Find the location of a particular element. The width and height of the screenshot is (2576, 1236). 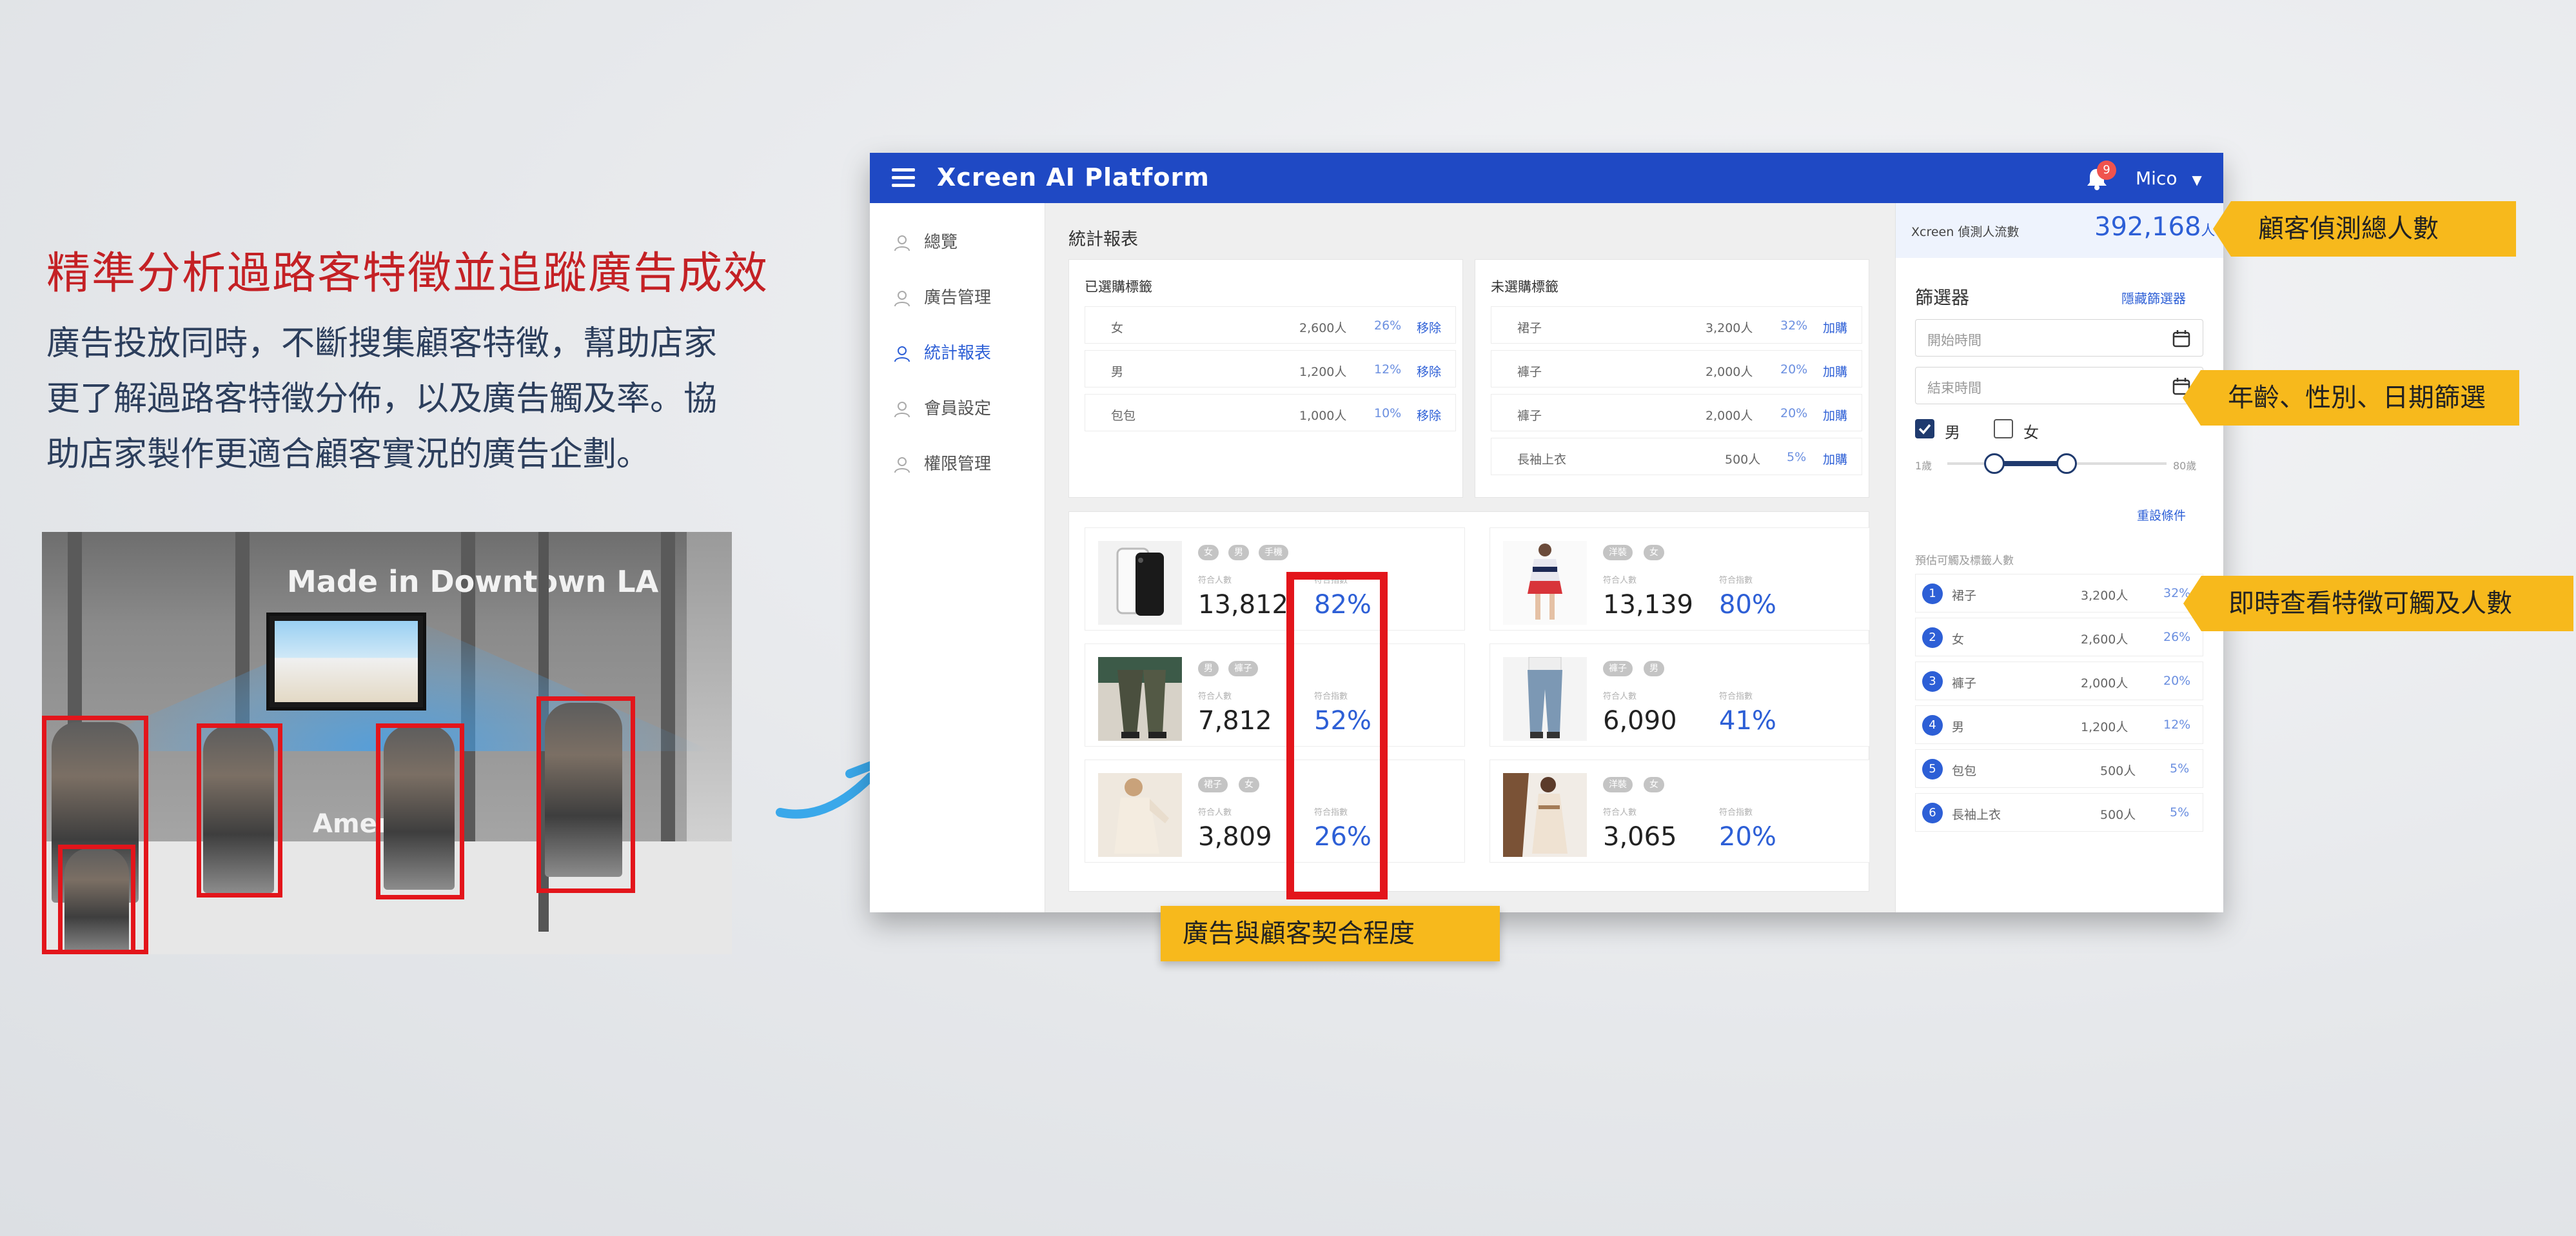

tag-label: 裙子 is located at coordinates (1529, 328).